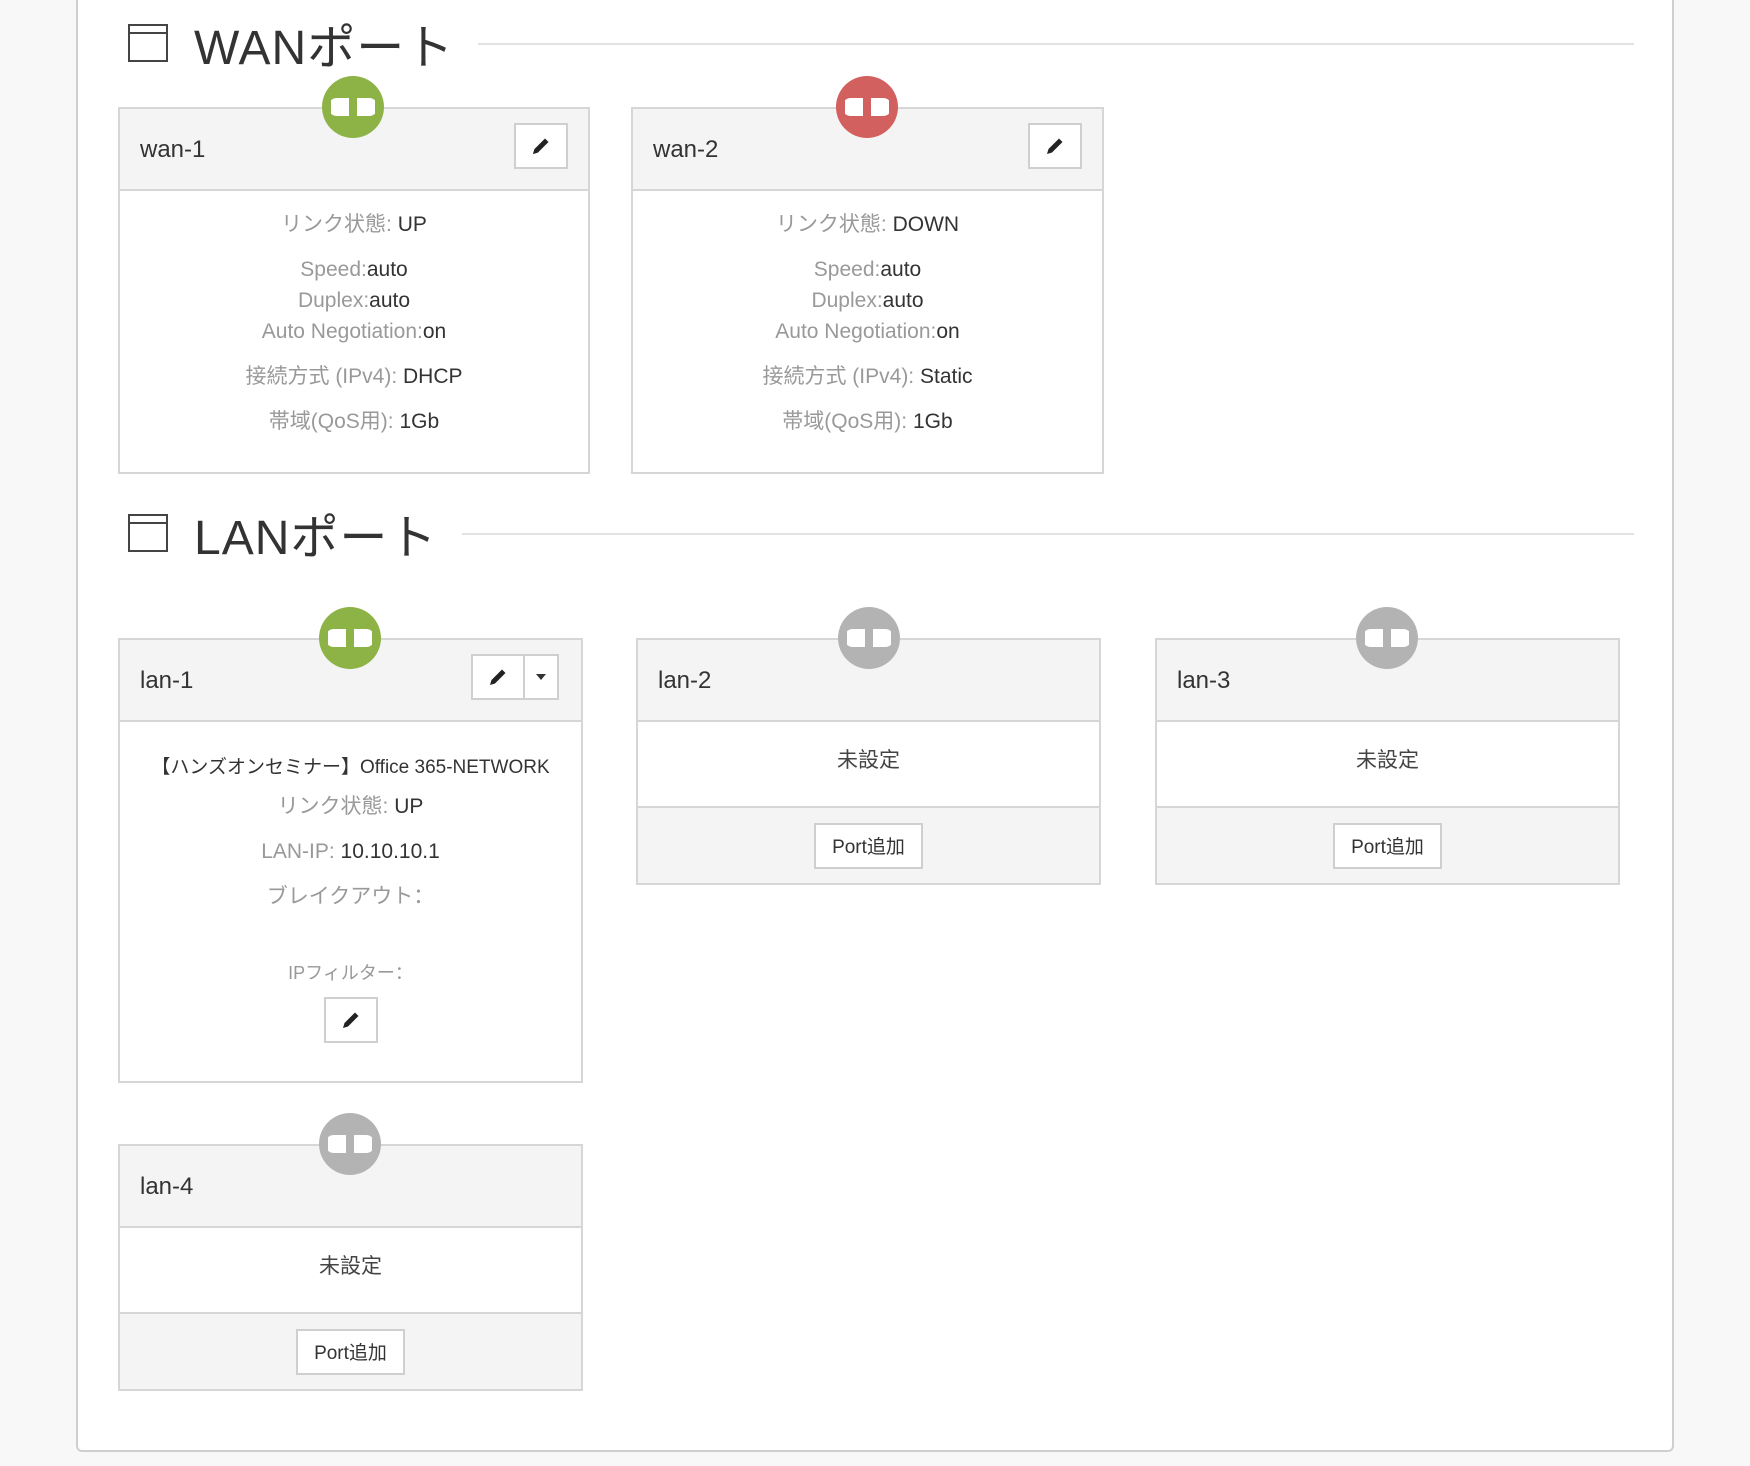  I want to click on lan-section-header: LANポート, so click(881, 533).